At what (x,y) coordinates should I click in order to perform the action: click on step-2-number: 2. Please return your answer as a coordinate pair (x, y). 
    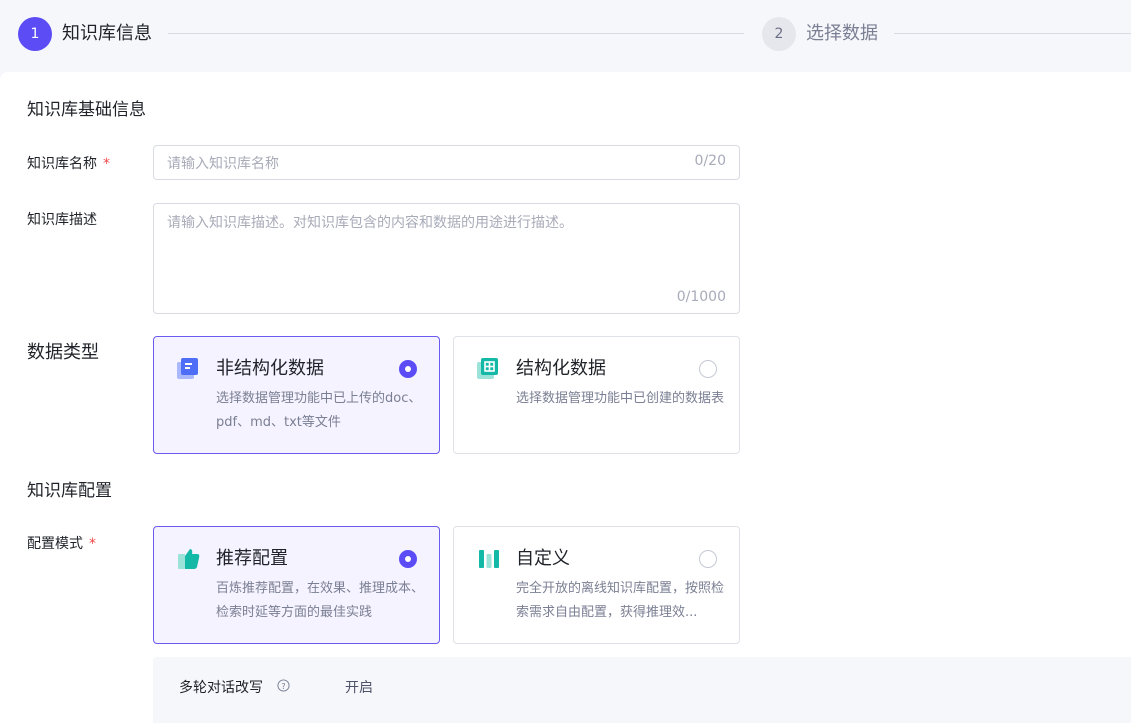
    Looking at the image, I should click on (779, 34).